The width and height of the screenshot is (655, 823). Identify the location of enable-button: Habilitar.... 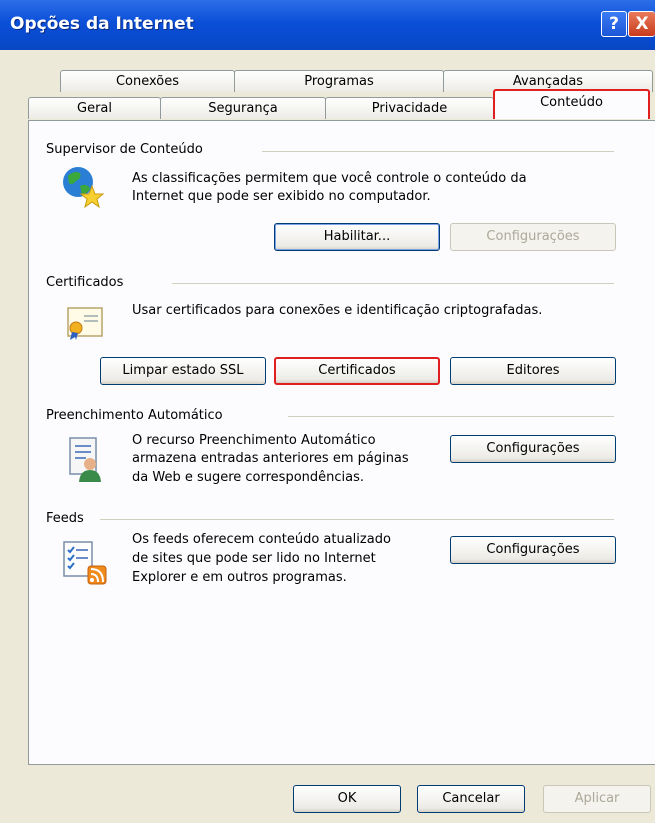
(357, 237).